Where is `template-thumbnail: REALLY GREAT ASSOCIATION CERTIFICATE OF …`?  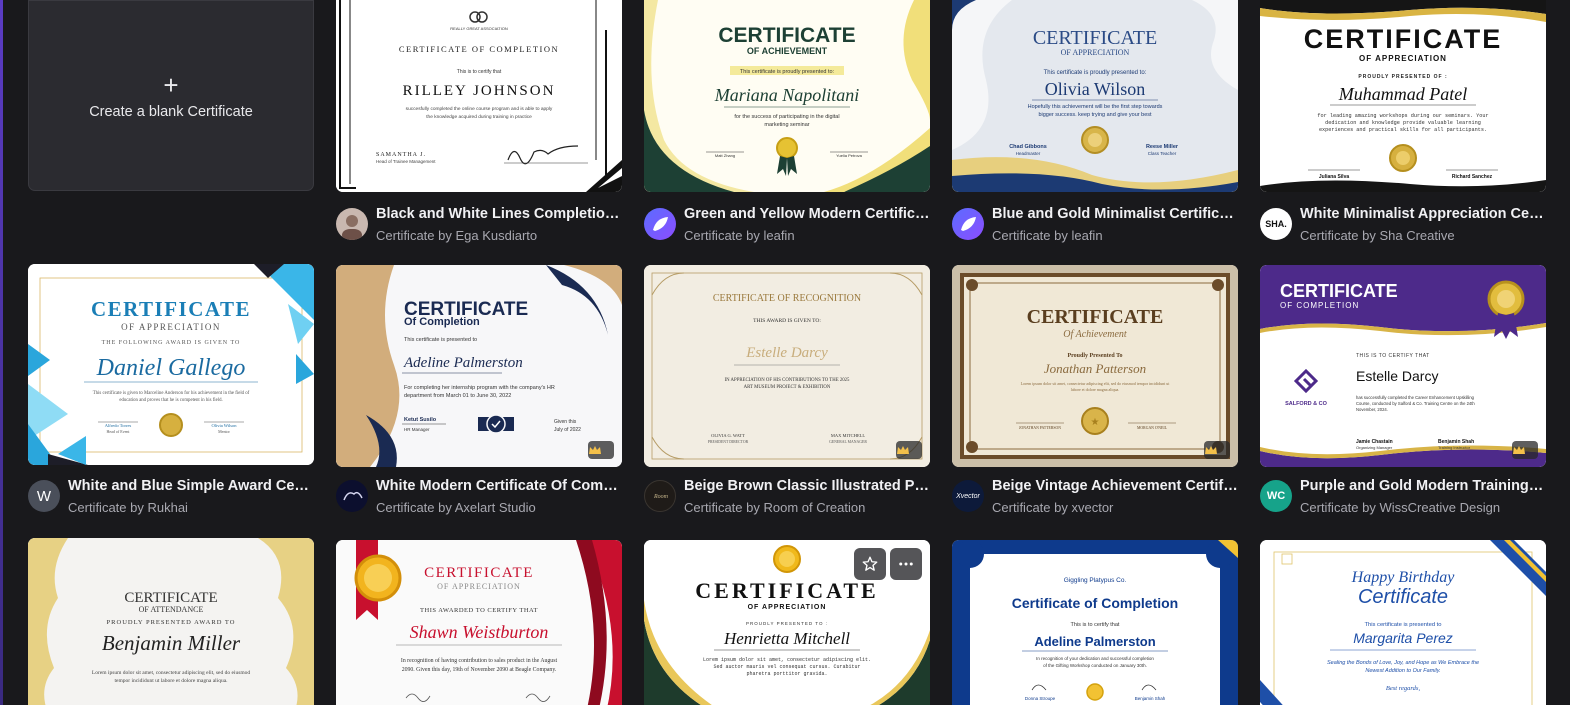
template-thumbnail: REALLY GREAT ASSOCIATION CERTIFICATE OF … is located at coordinates (479, 96).